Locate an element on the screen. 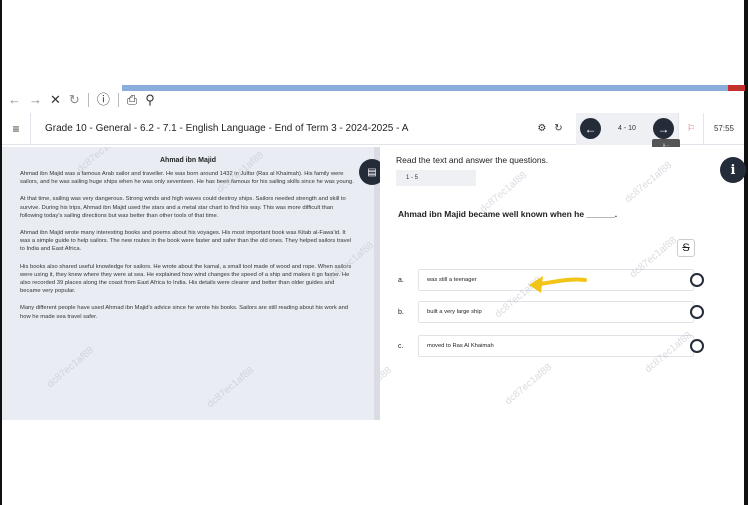 This screenshot has height=505, width=748. info-icon: i is located at coordinates (733, 170).